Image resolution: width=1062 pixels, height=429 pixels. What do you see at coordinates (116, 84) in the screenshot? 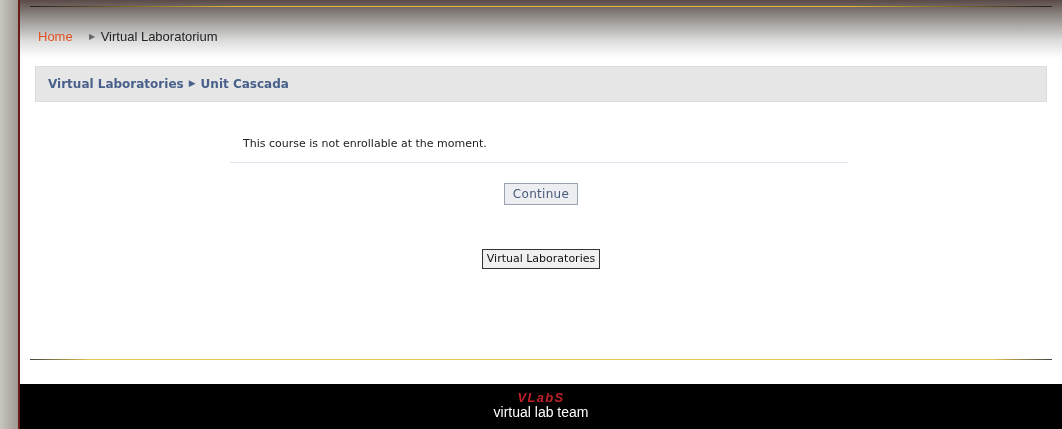
I see `navbar-link: Virtual Laboratories` at bounding box center [116, 84].